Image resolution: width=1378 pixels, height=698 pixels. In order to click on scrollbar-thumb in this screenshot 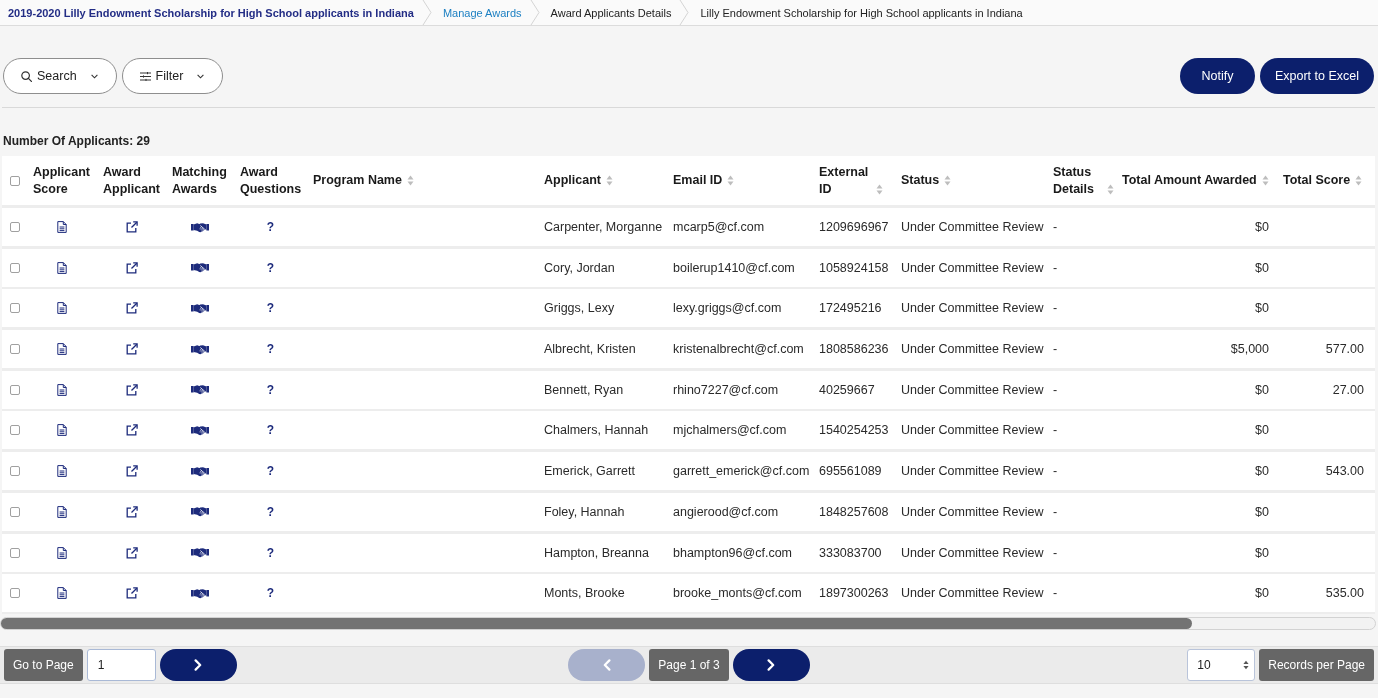, I will do `click(597, 624)`.